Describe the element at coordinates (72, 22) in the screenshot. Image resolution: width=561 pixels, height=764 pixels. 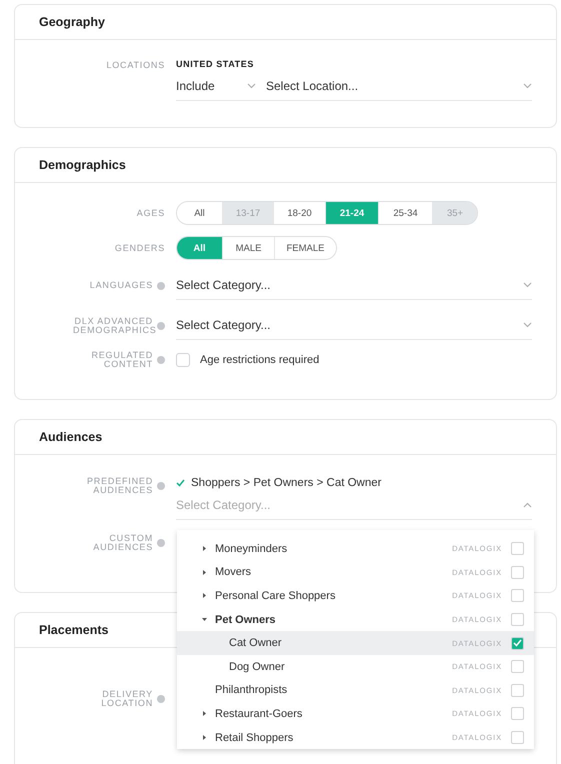
I see `section-title: Geography` at that location.